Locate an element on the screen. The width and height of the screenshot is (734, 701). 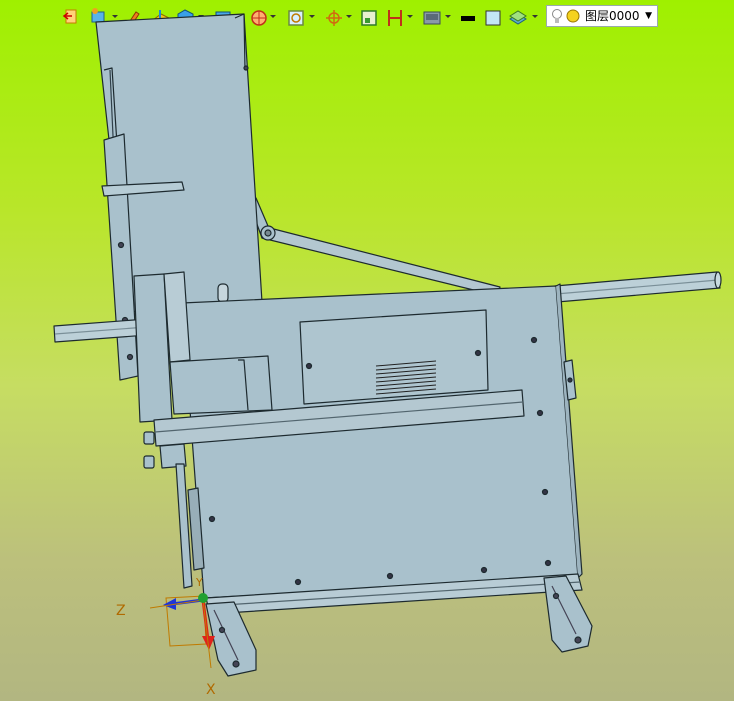
right-guide-rod is located at coordinates (638, 287).